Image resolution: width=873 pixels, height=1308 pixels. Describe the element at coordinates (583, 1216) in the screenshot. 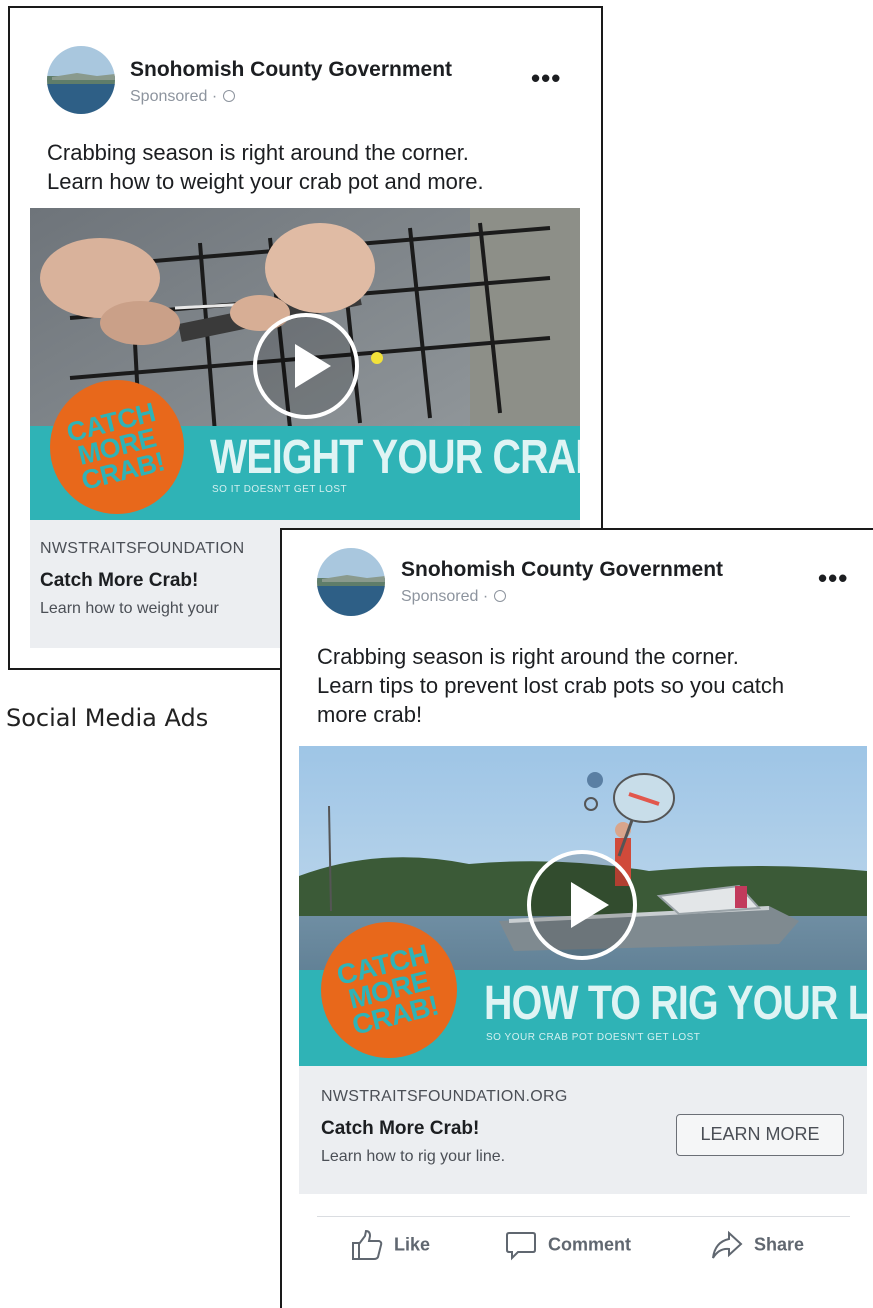

I see `action-divider` at that location.